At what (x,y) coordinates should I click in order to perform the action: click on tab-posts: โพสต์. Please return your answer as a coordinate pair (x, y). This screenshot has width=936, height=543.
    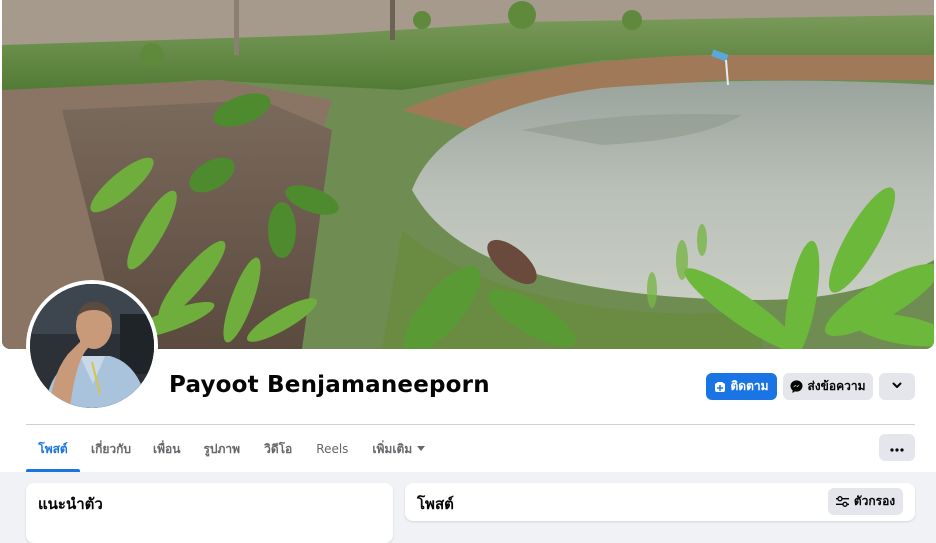
    Looking at the image, I should click on (53, 449).